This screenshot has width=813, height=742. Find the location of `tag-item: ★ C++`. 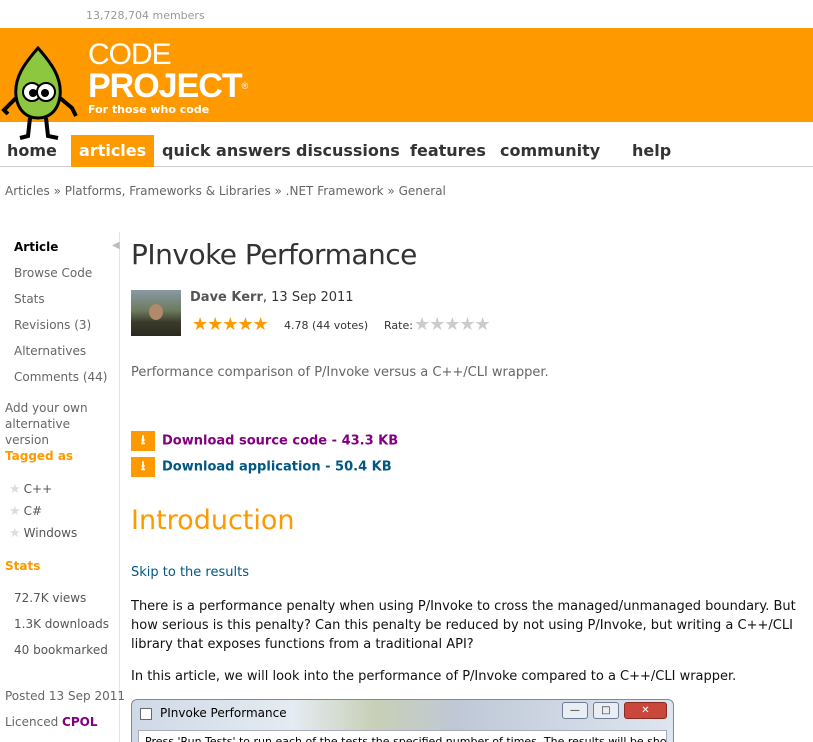

tag-item: ★ C++ is located at coordinates (30, 489).